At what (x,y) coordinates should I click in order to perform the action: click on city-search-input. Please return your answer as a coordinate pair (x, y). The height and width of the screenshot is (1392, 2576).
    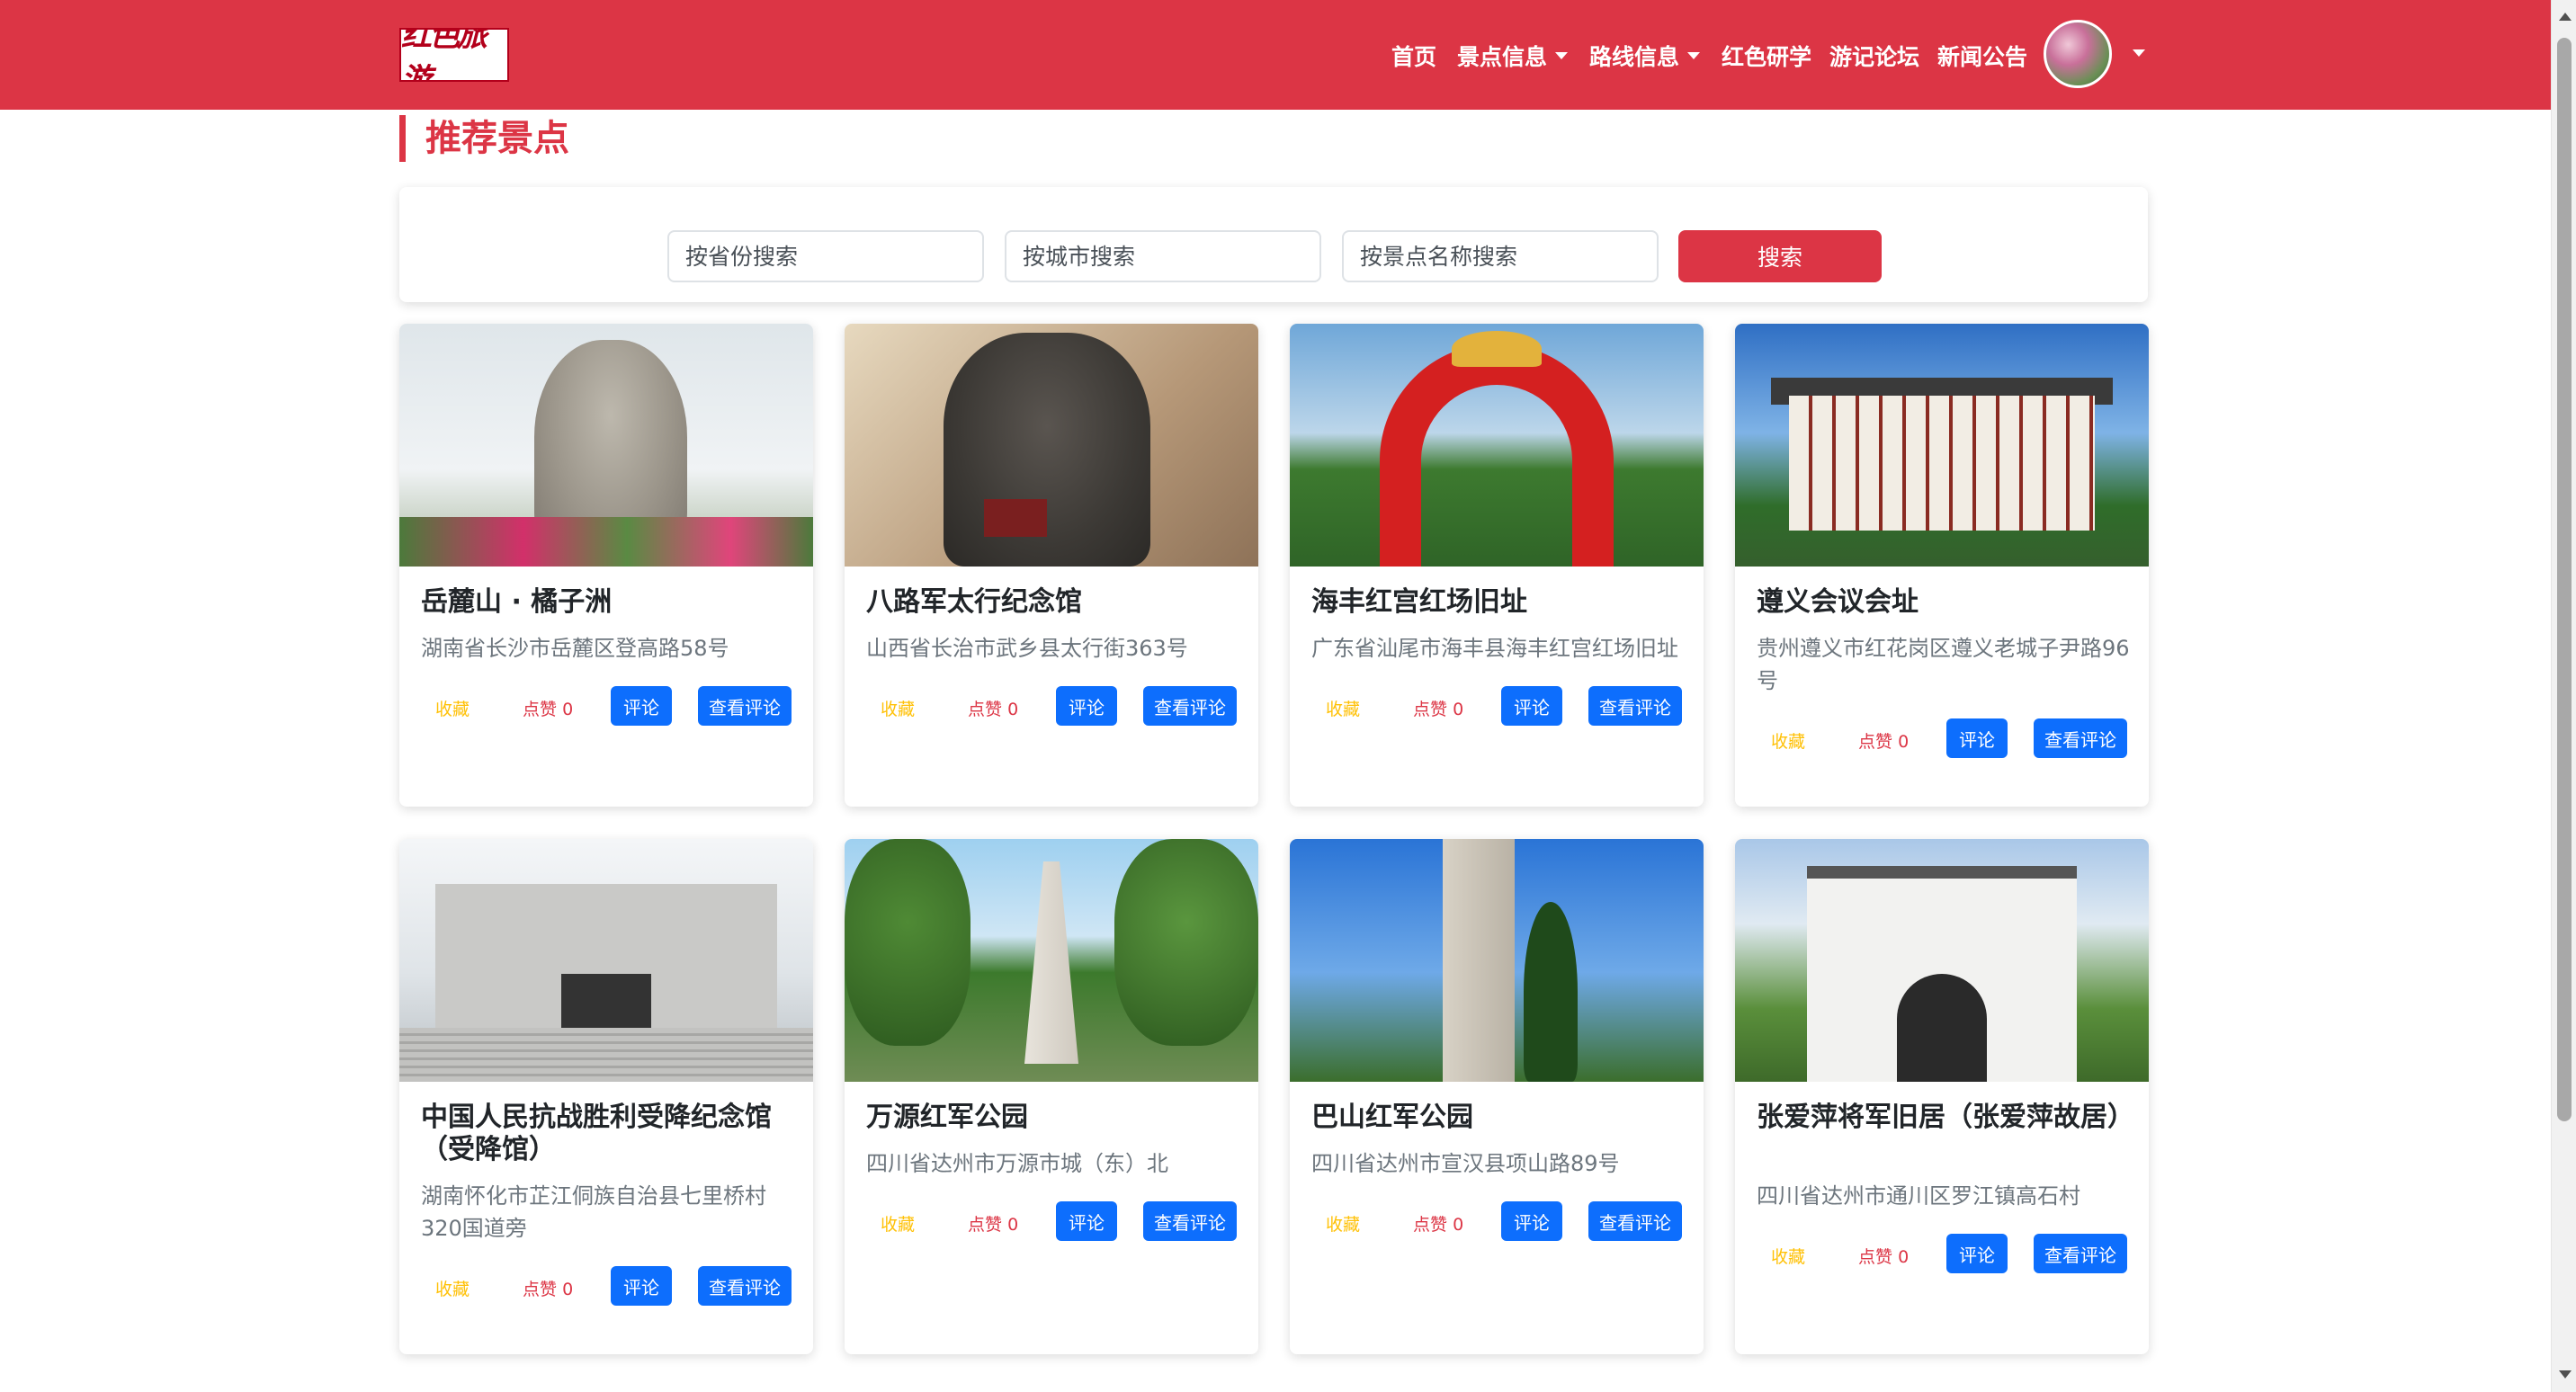
    Looking at the image, I should click on (1163, 256).